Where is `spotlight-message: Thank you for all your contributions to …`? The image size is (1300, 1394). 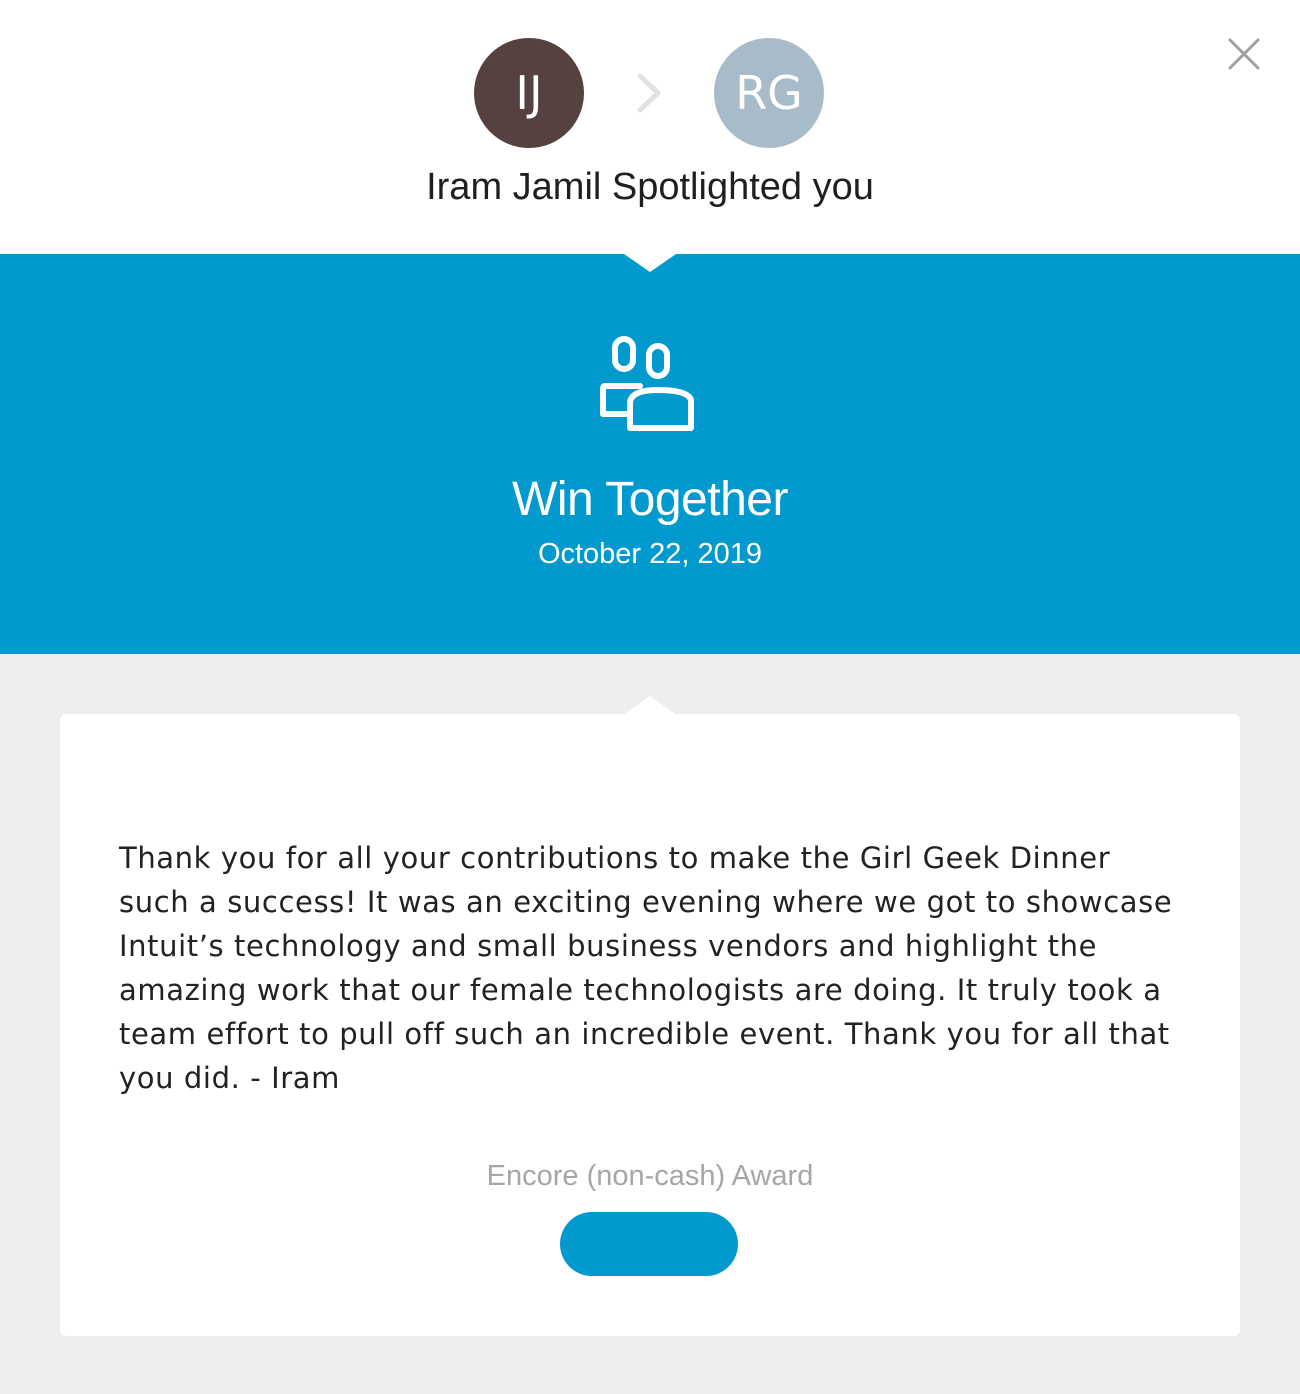
spotlight-message: Thank you for all your contributions to … is located at coordinates (646, 968).